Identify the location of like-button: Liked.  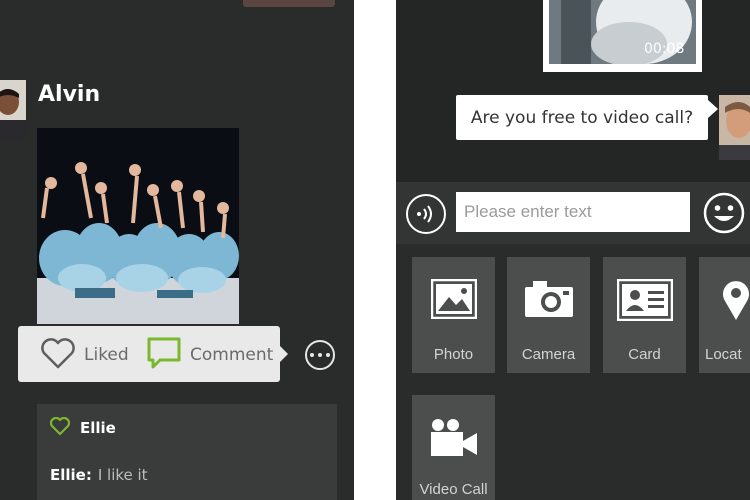
(86, 355).